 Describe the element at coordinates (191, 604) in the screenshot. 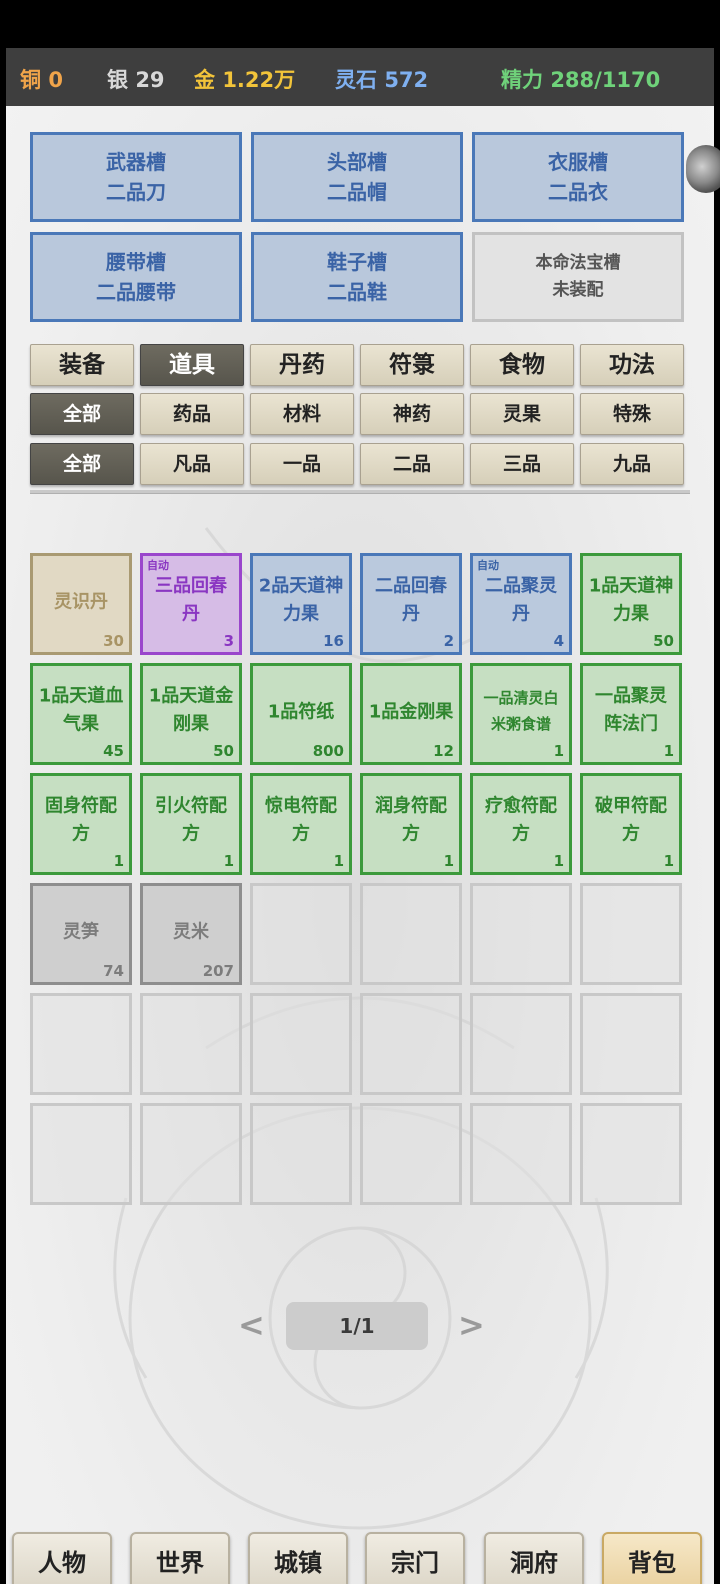

I see `inventory-item: 自动 三品回春丹 3` at that location.